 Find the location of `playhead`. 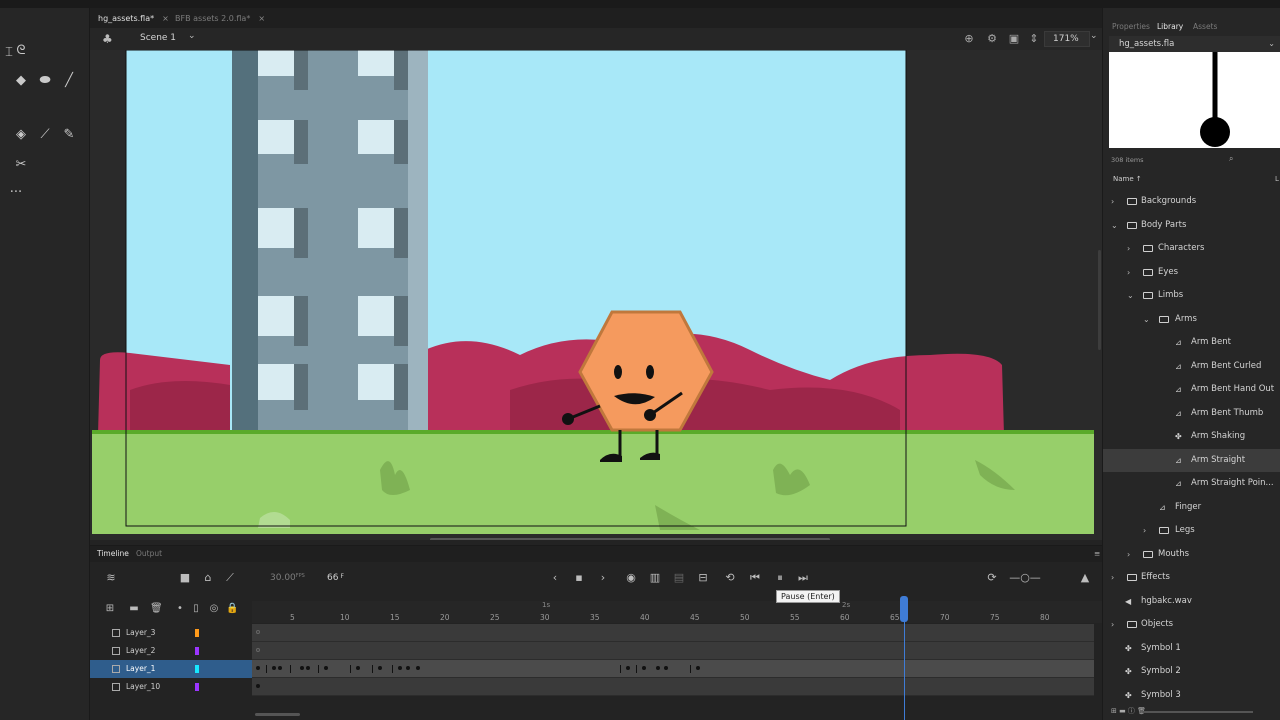

playhead is located at coordinates (904, 609).